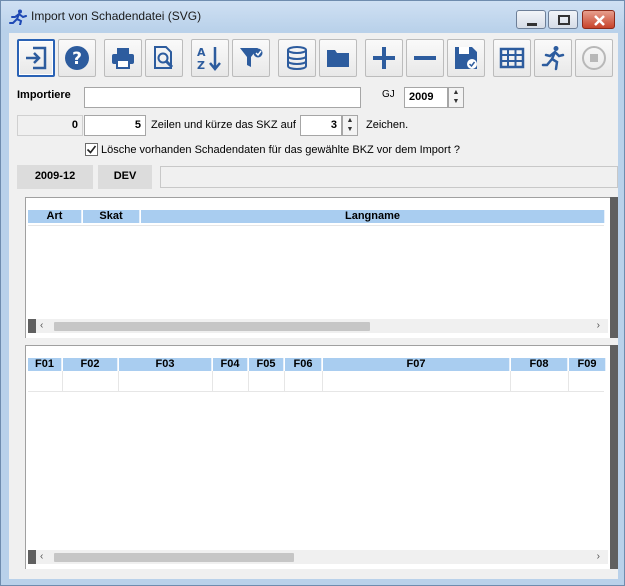  I want to click on chars-spinner: ▲ ▼, so click(350, 125).